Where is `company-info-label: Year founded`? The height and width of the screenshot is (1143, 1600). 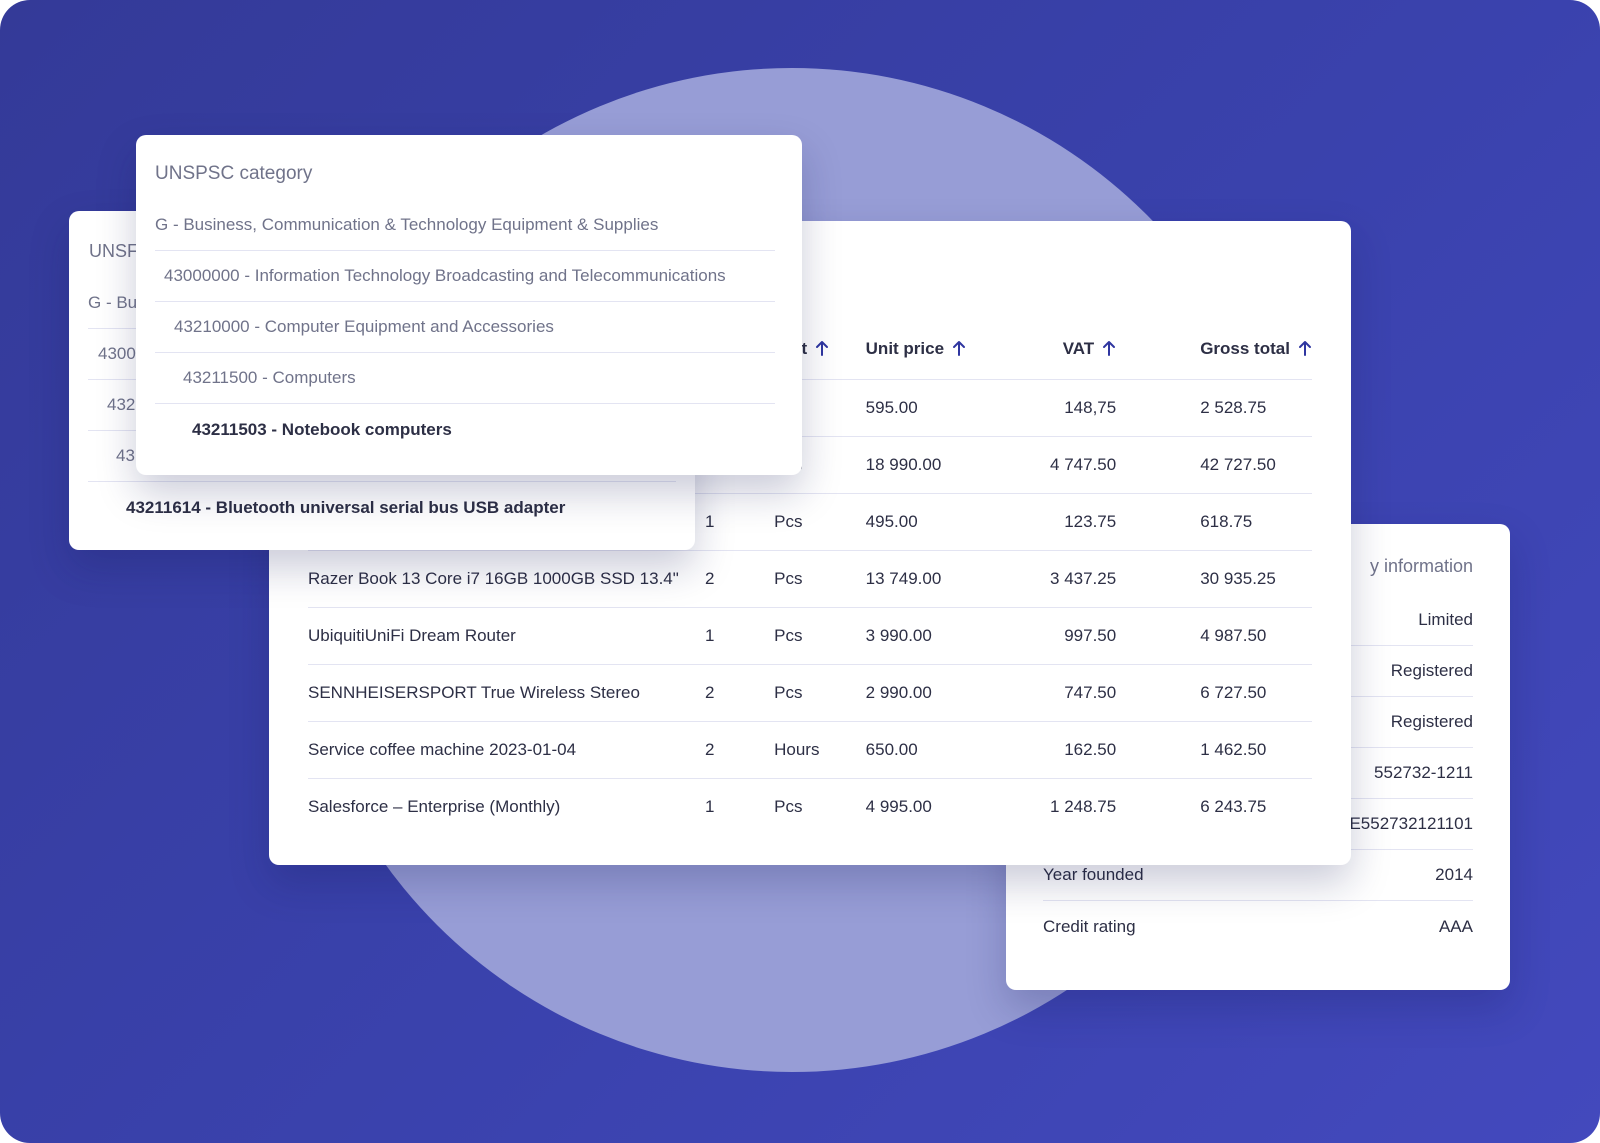 company-info-label: Year founded is located at coordinates (1093, 874).